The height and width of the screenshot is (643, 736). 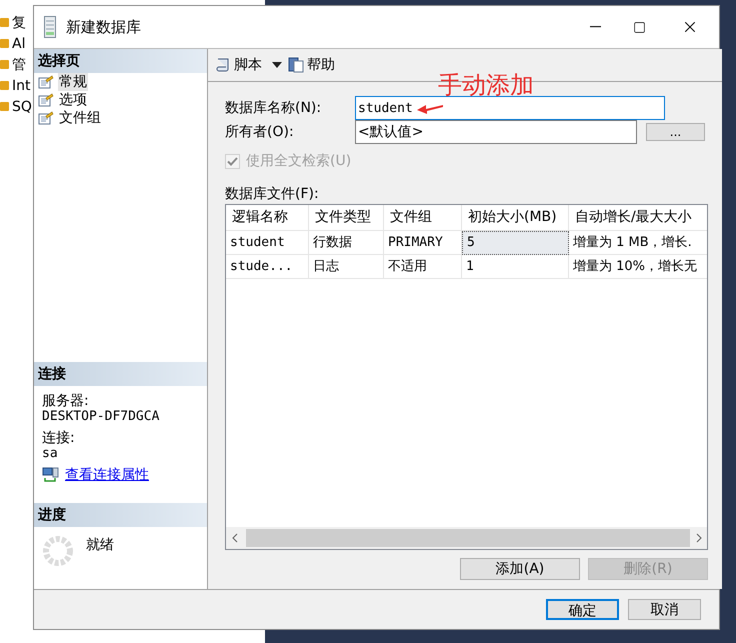 I want to click on scrollbar-thumb, so click(x=468, y=538).